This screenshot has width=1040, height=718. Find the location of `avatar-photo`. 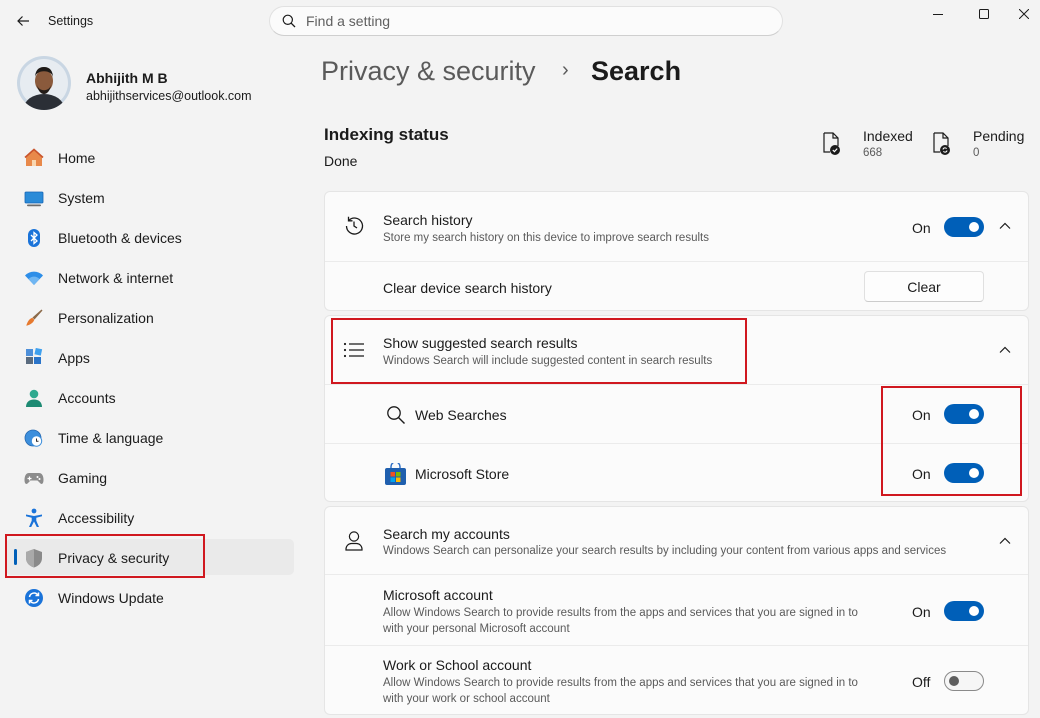

avatar-photo is located at coordinates (44, 83).